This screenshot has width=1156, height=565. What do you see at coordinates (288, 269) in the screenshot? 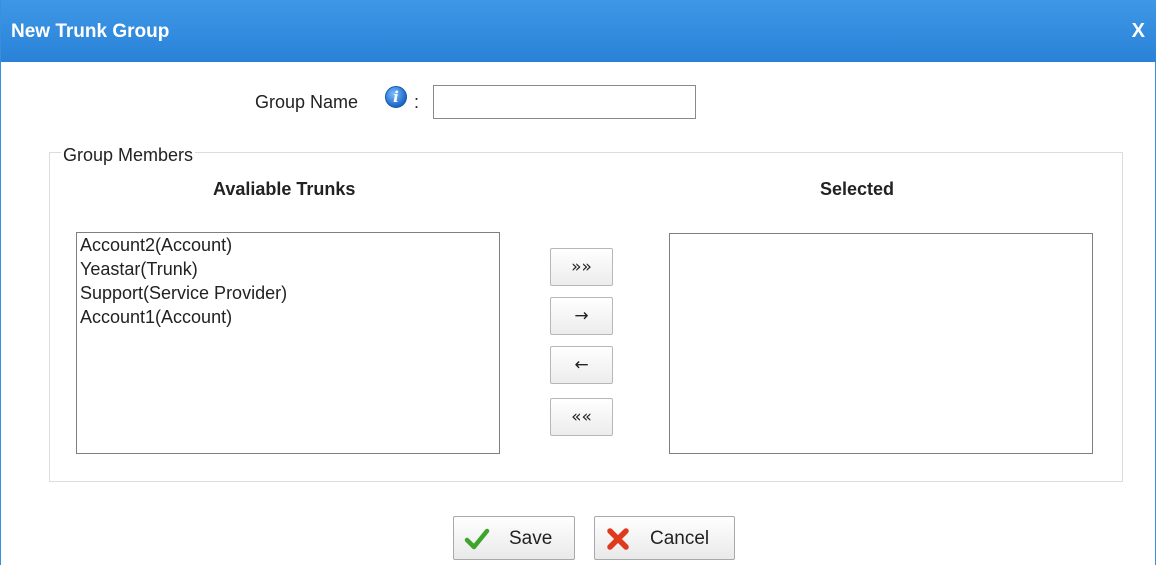
I see `list-item: Yeastar(Trunk)` at bounding box center [288, 269].